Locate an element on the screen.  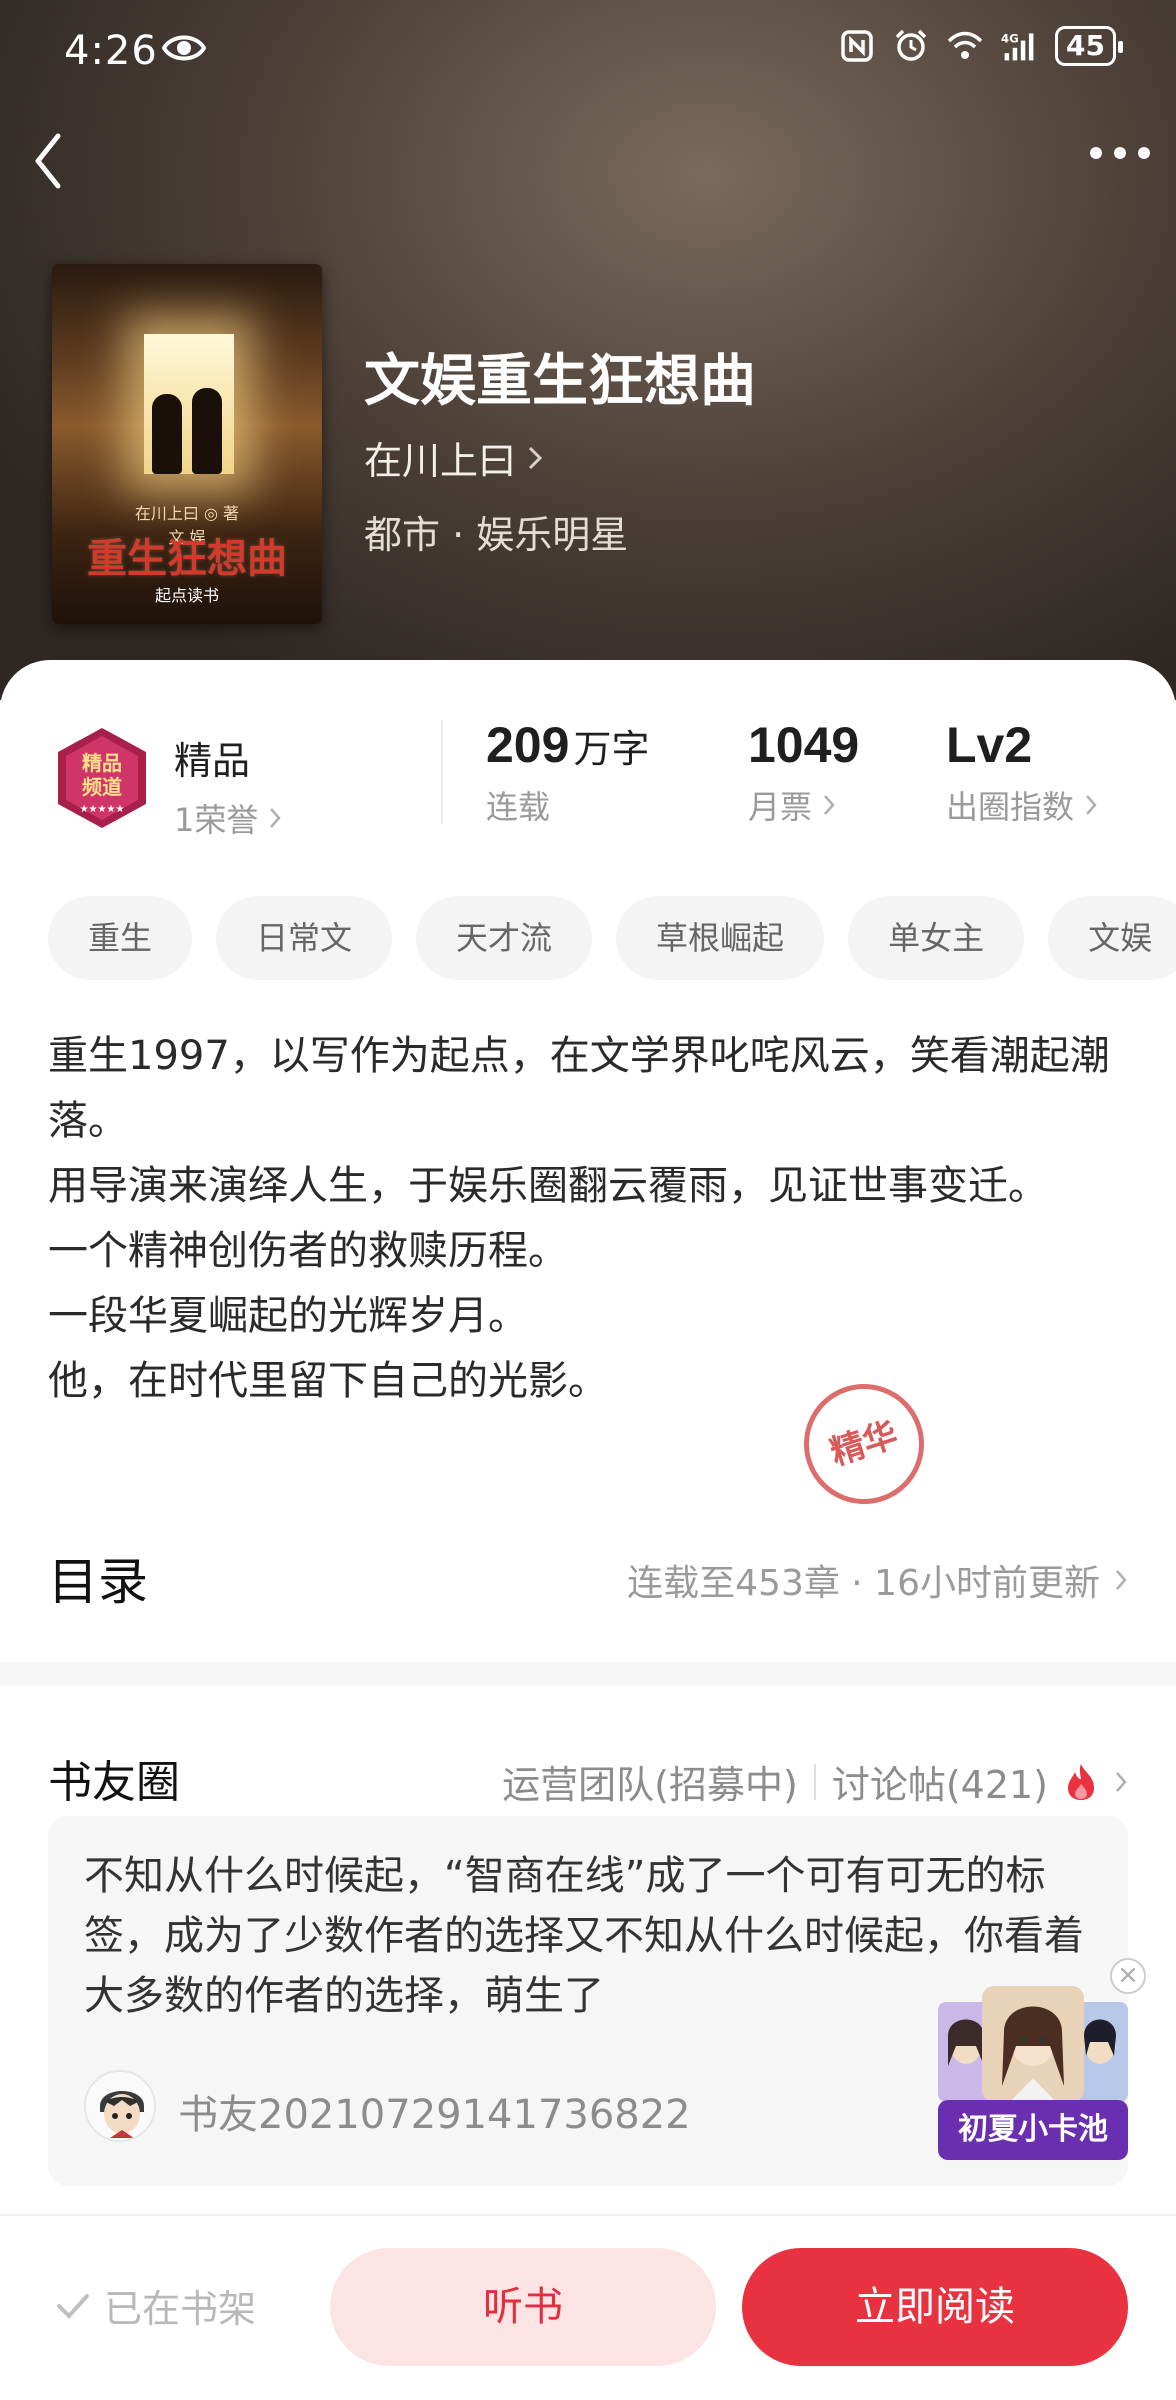
checkmark-icon is located at coordinates (73, 2306).